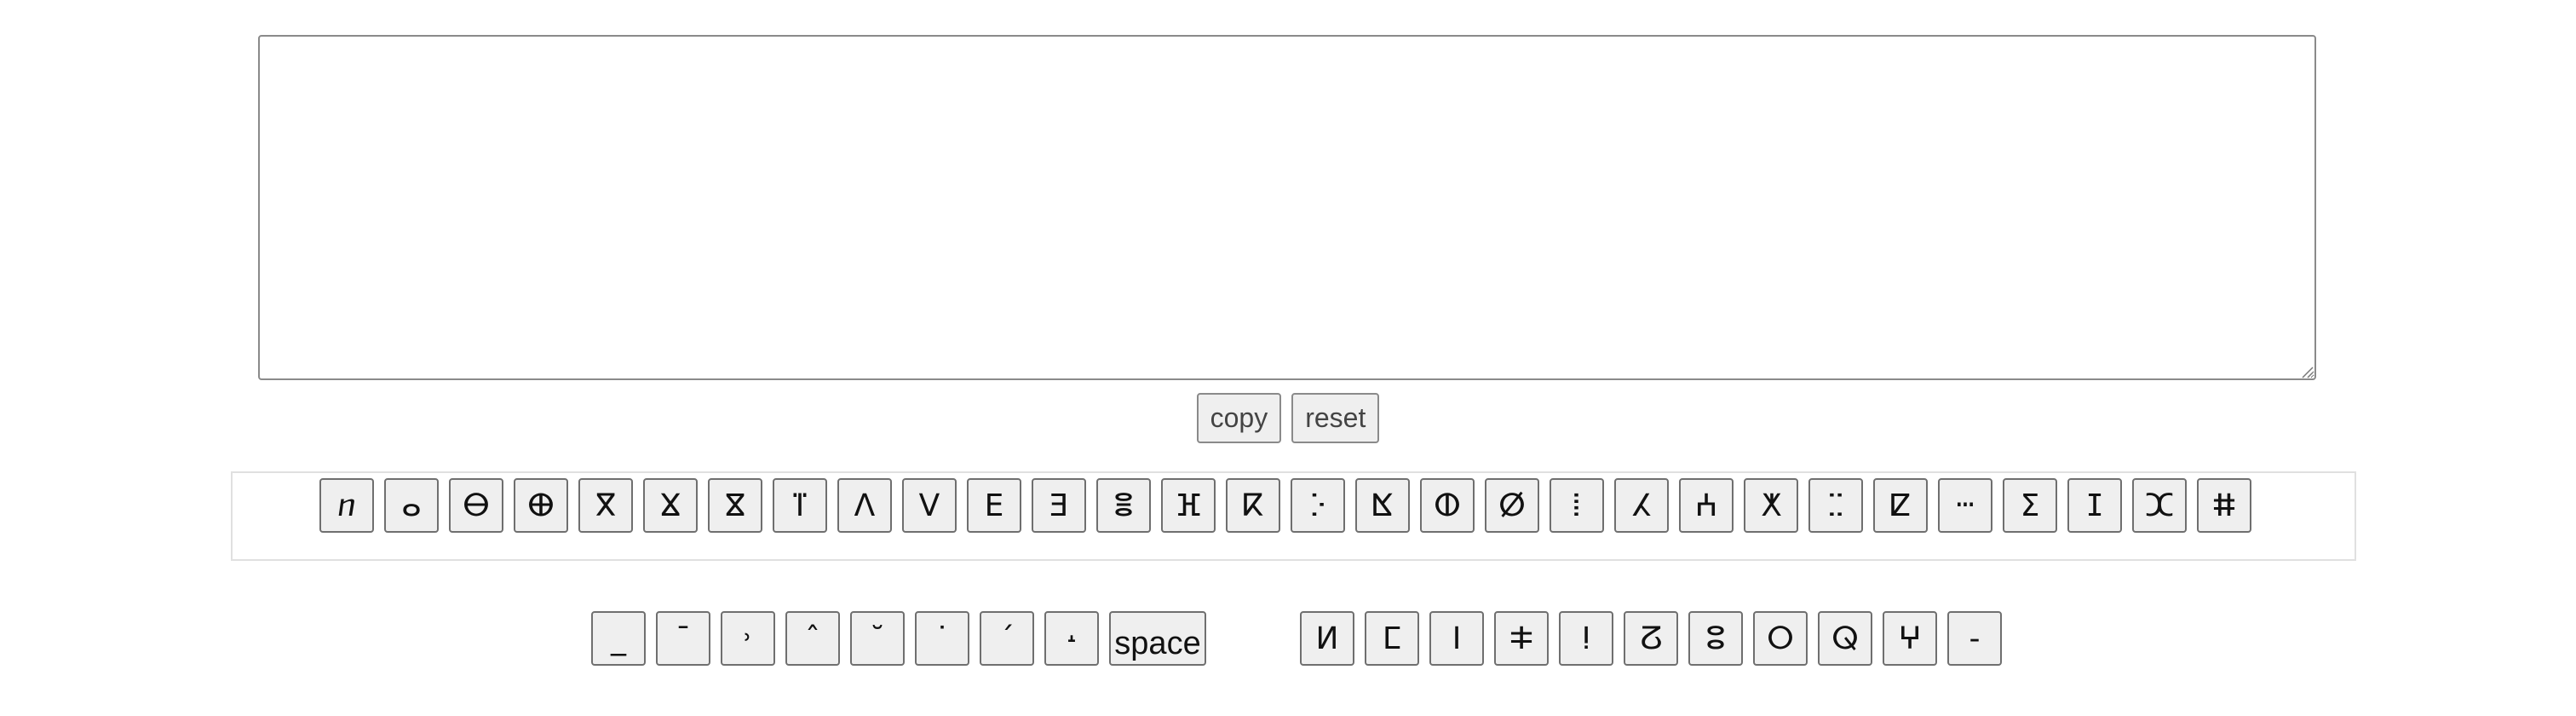 This screenshot has height=716, width=2576. What do you see at coordinates (1327, 638) in the screenshot?
I see `extra-key-1: ⵍ` at bounding box center [1327, 638].